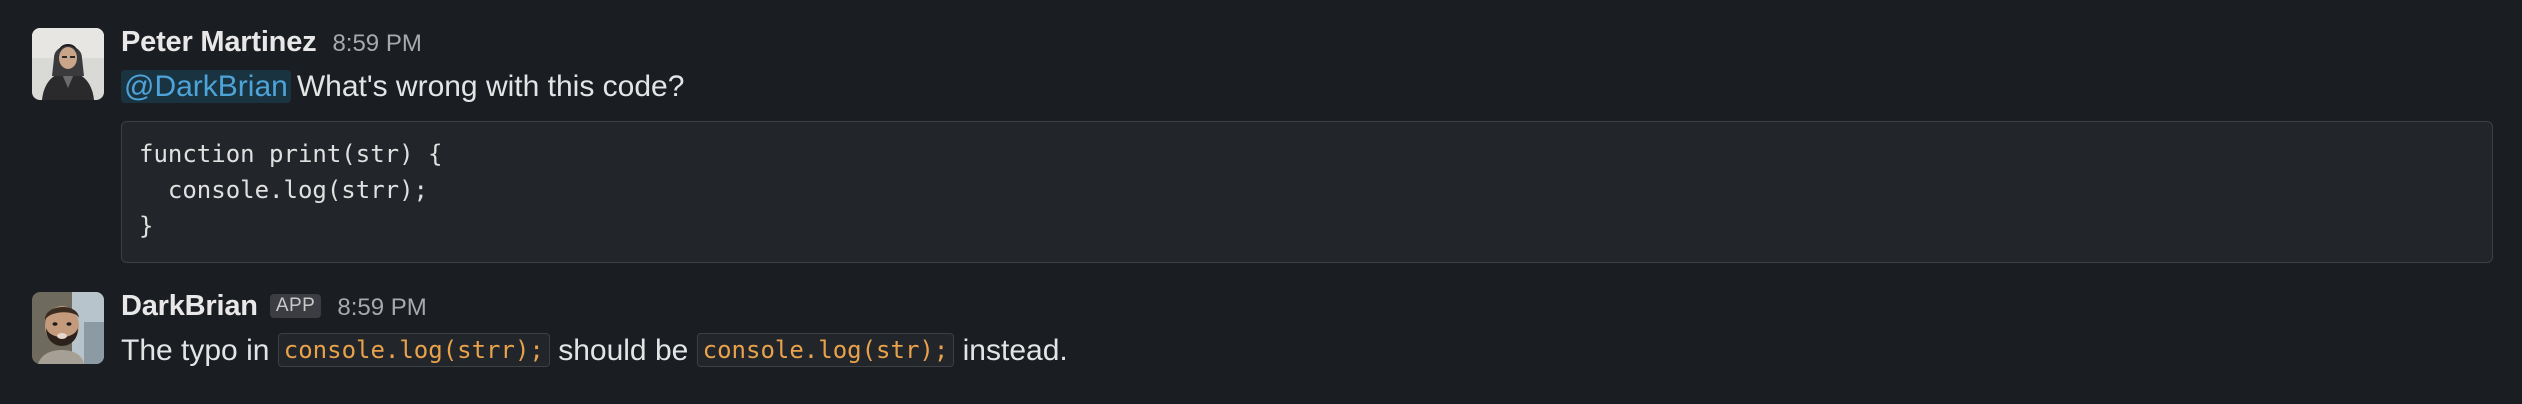 The width and height of the screenshot is (2522, 404). I want to click on avatar-darkbrian-icon, so click(68, 328).